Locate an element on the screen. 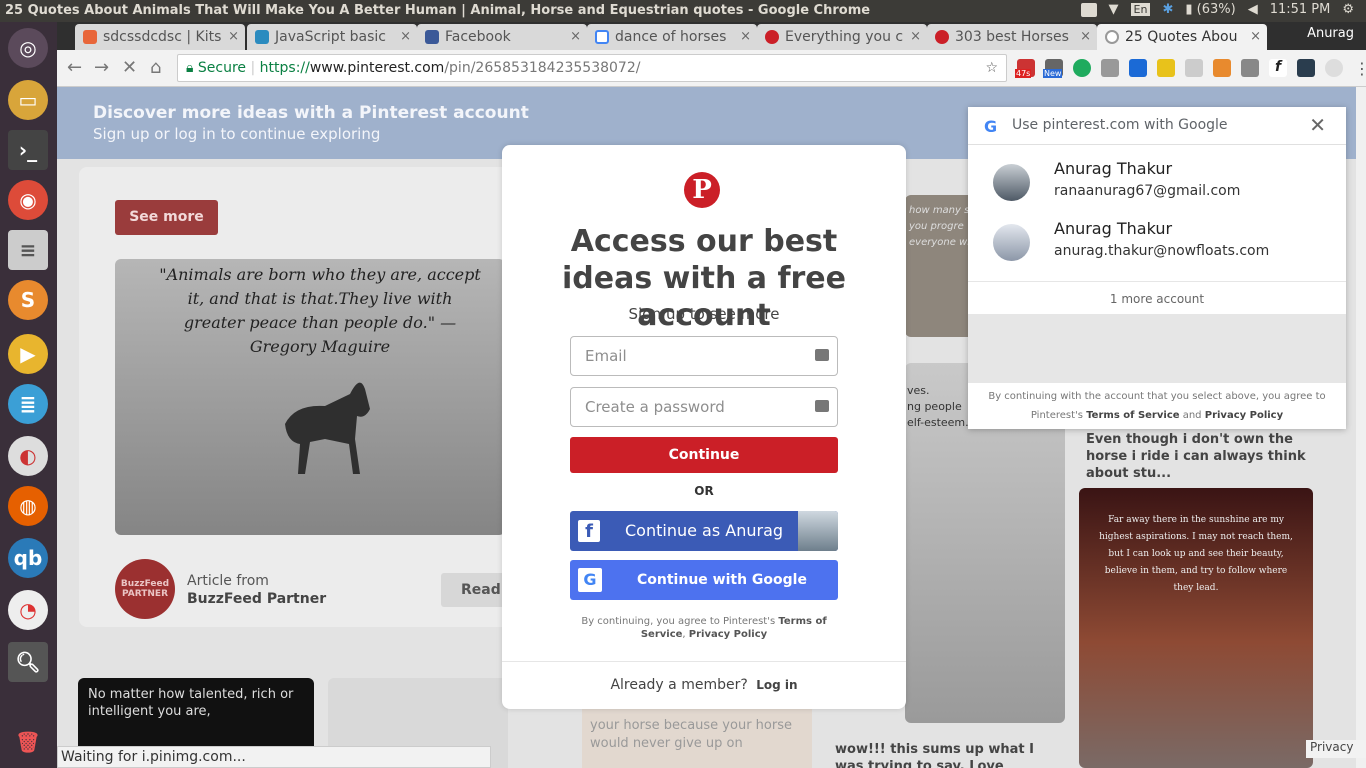 This screenshot has width=1366, height=768. tab-dance-of-horses: dance of horses × is located at coordinates (672, 37).